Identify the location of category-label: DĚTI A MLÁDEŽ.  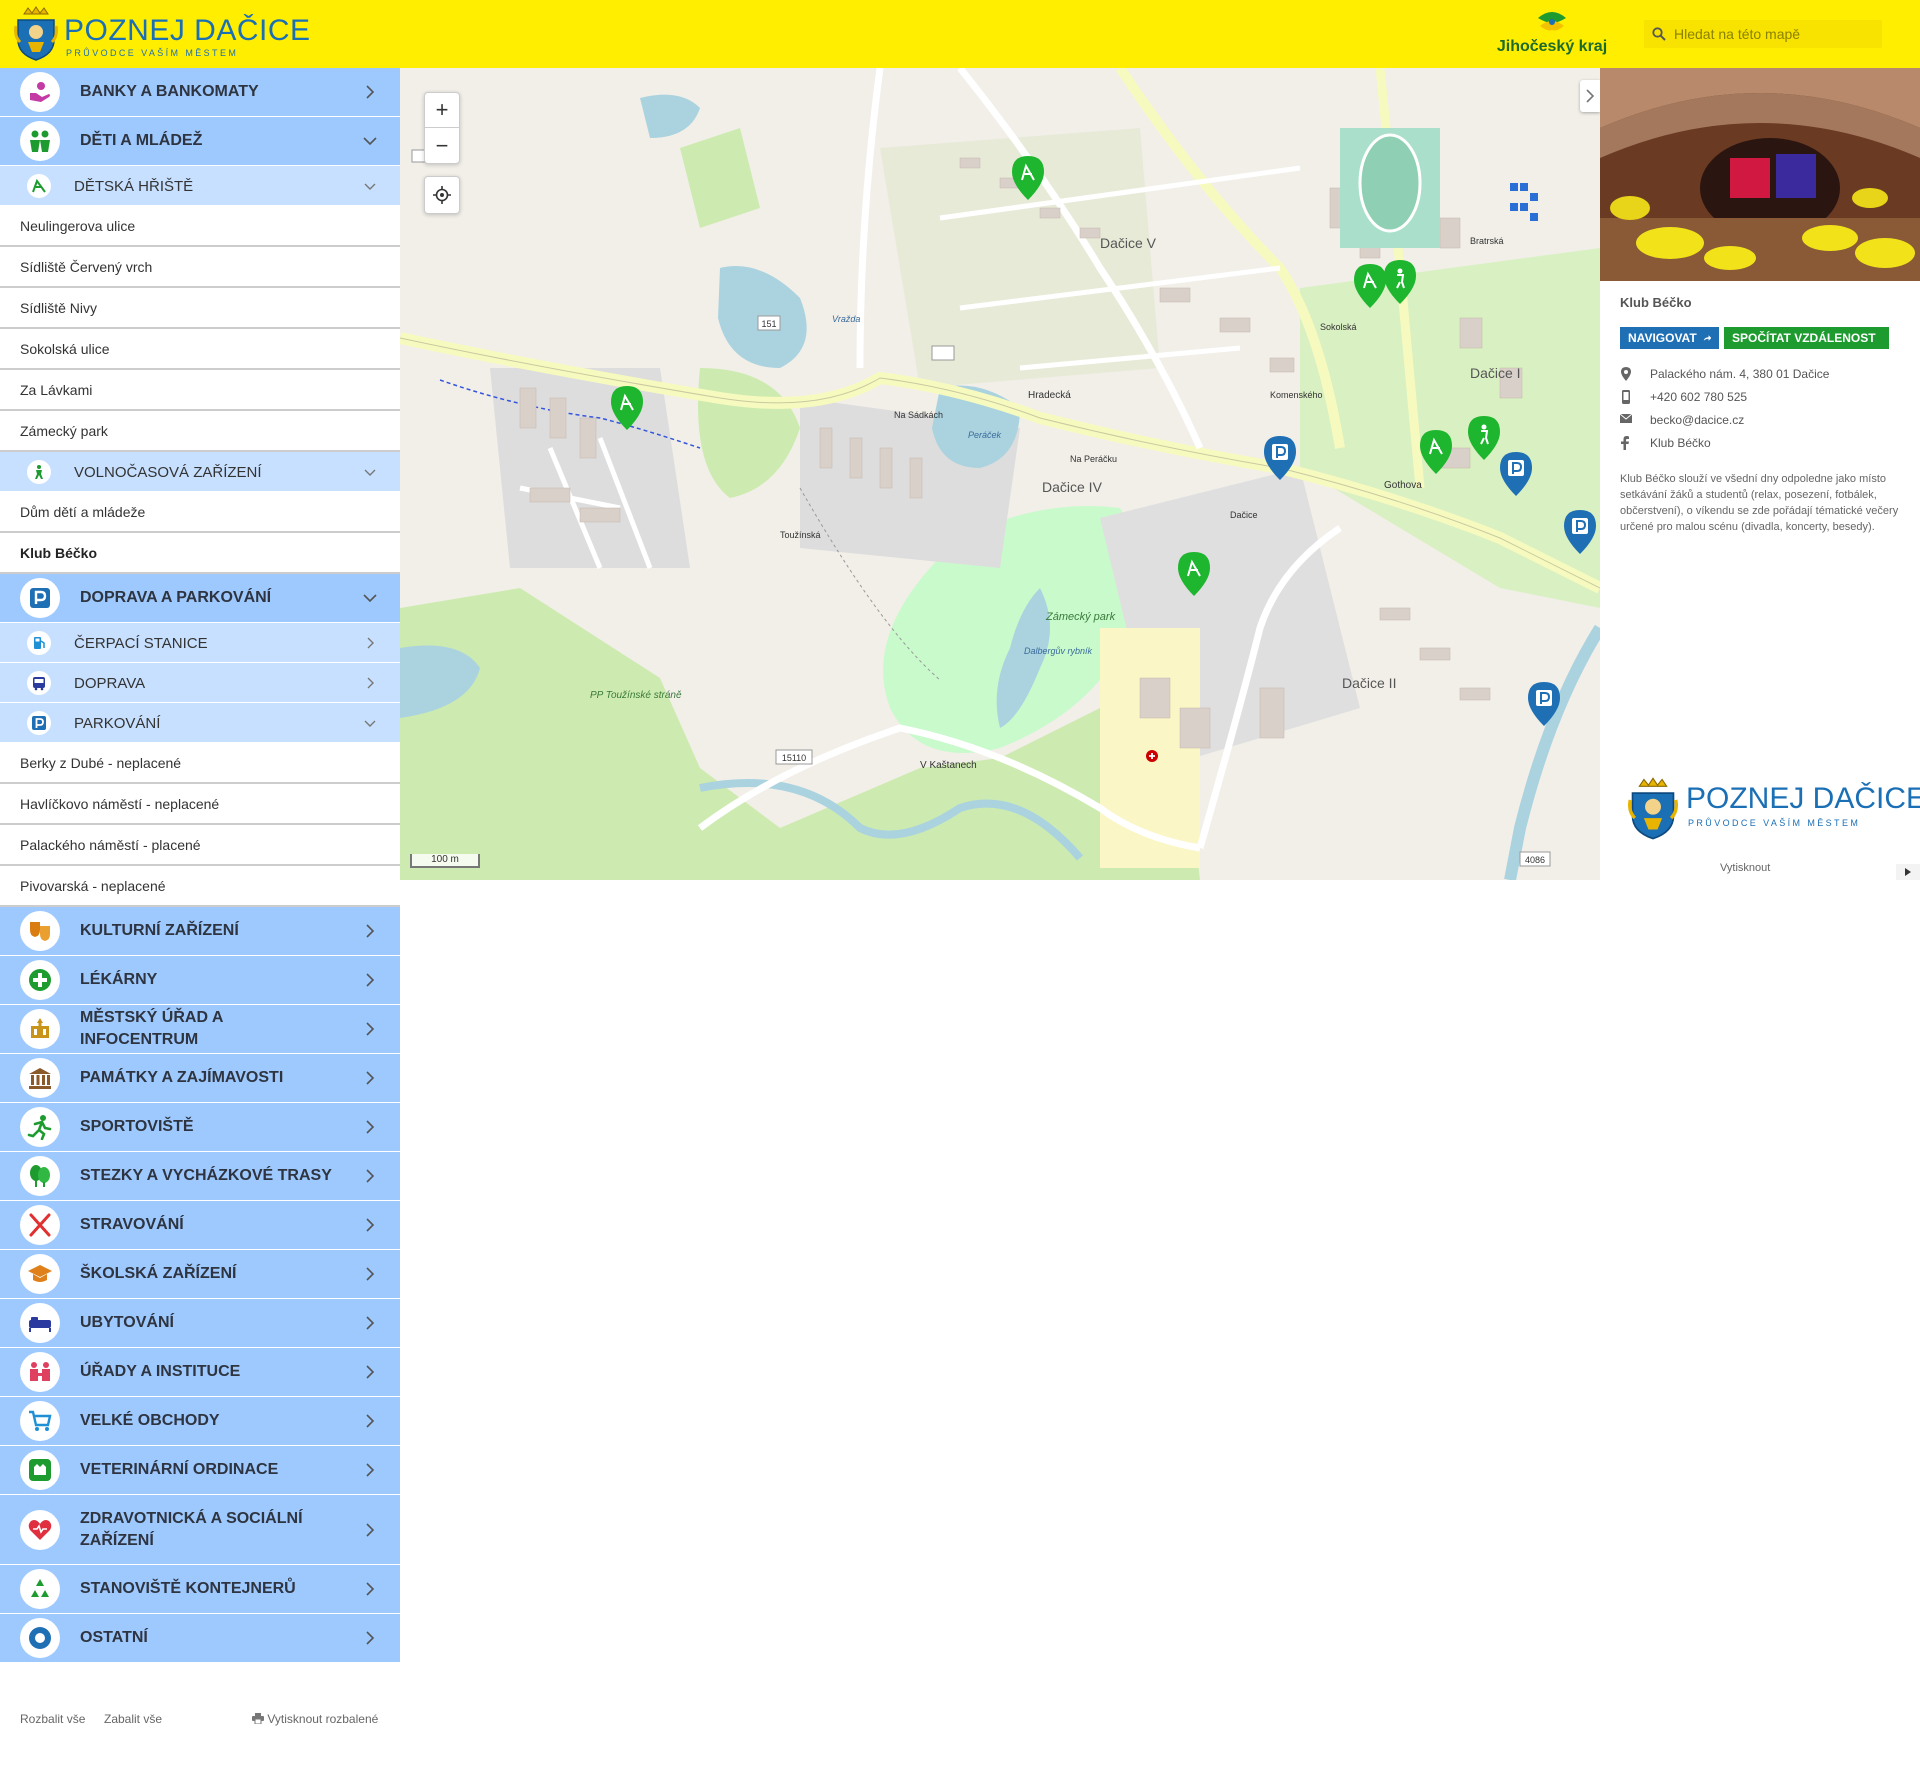
(141, 140).